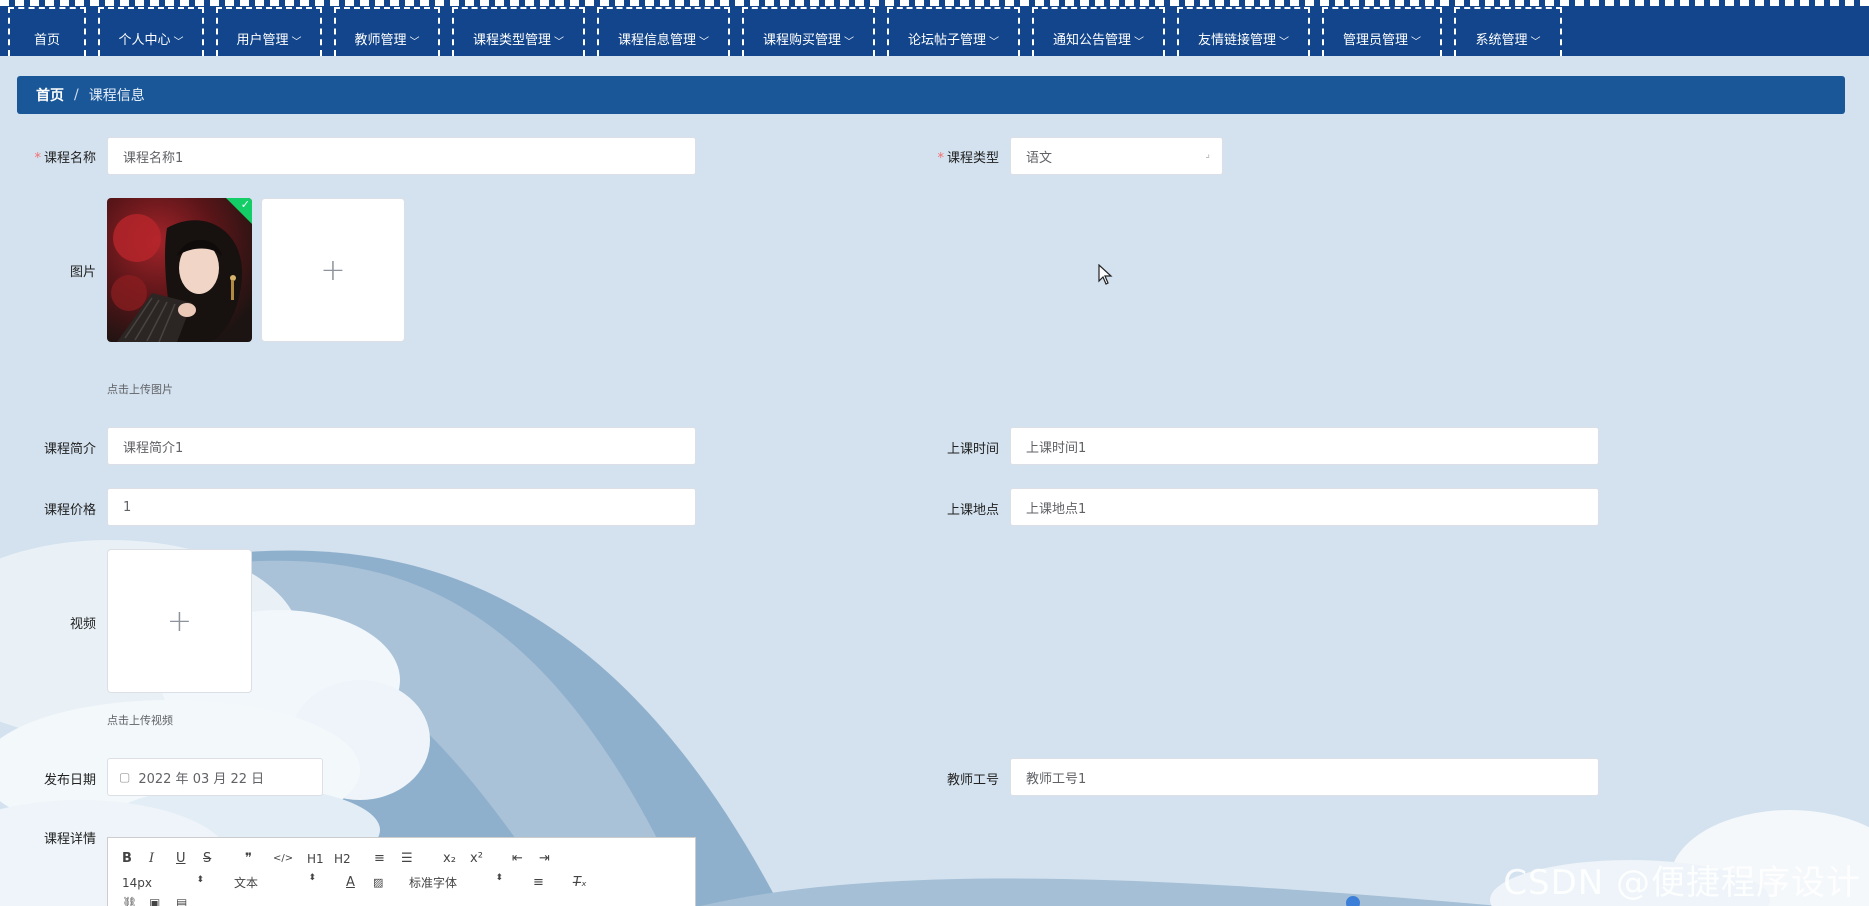  What do you see at coordinates (931, 95) in the screenshot?
I see `breadcrumb: 首页 / 课程信息` at bounding box center [931, 95].